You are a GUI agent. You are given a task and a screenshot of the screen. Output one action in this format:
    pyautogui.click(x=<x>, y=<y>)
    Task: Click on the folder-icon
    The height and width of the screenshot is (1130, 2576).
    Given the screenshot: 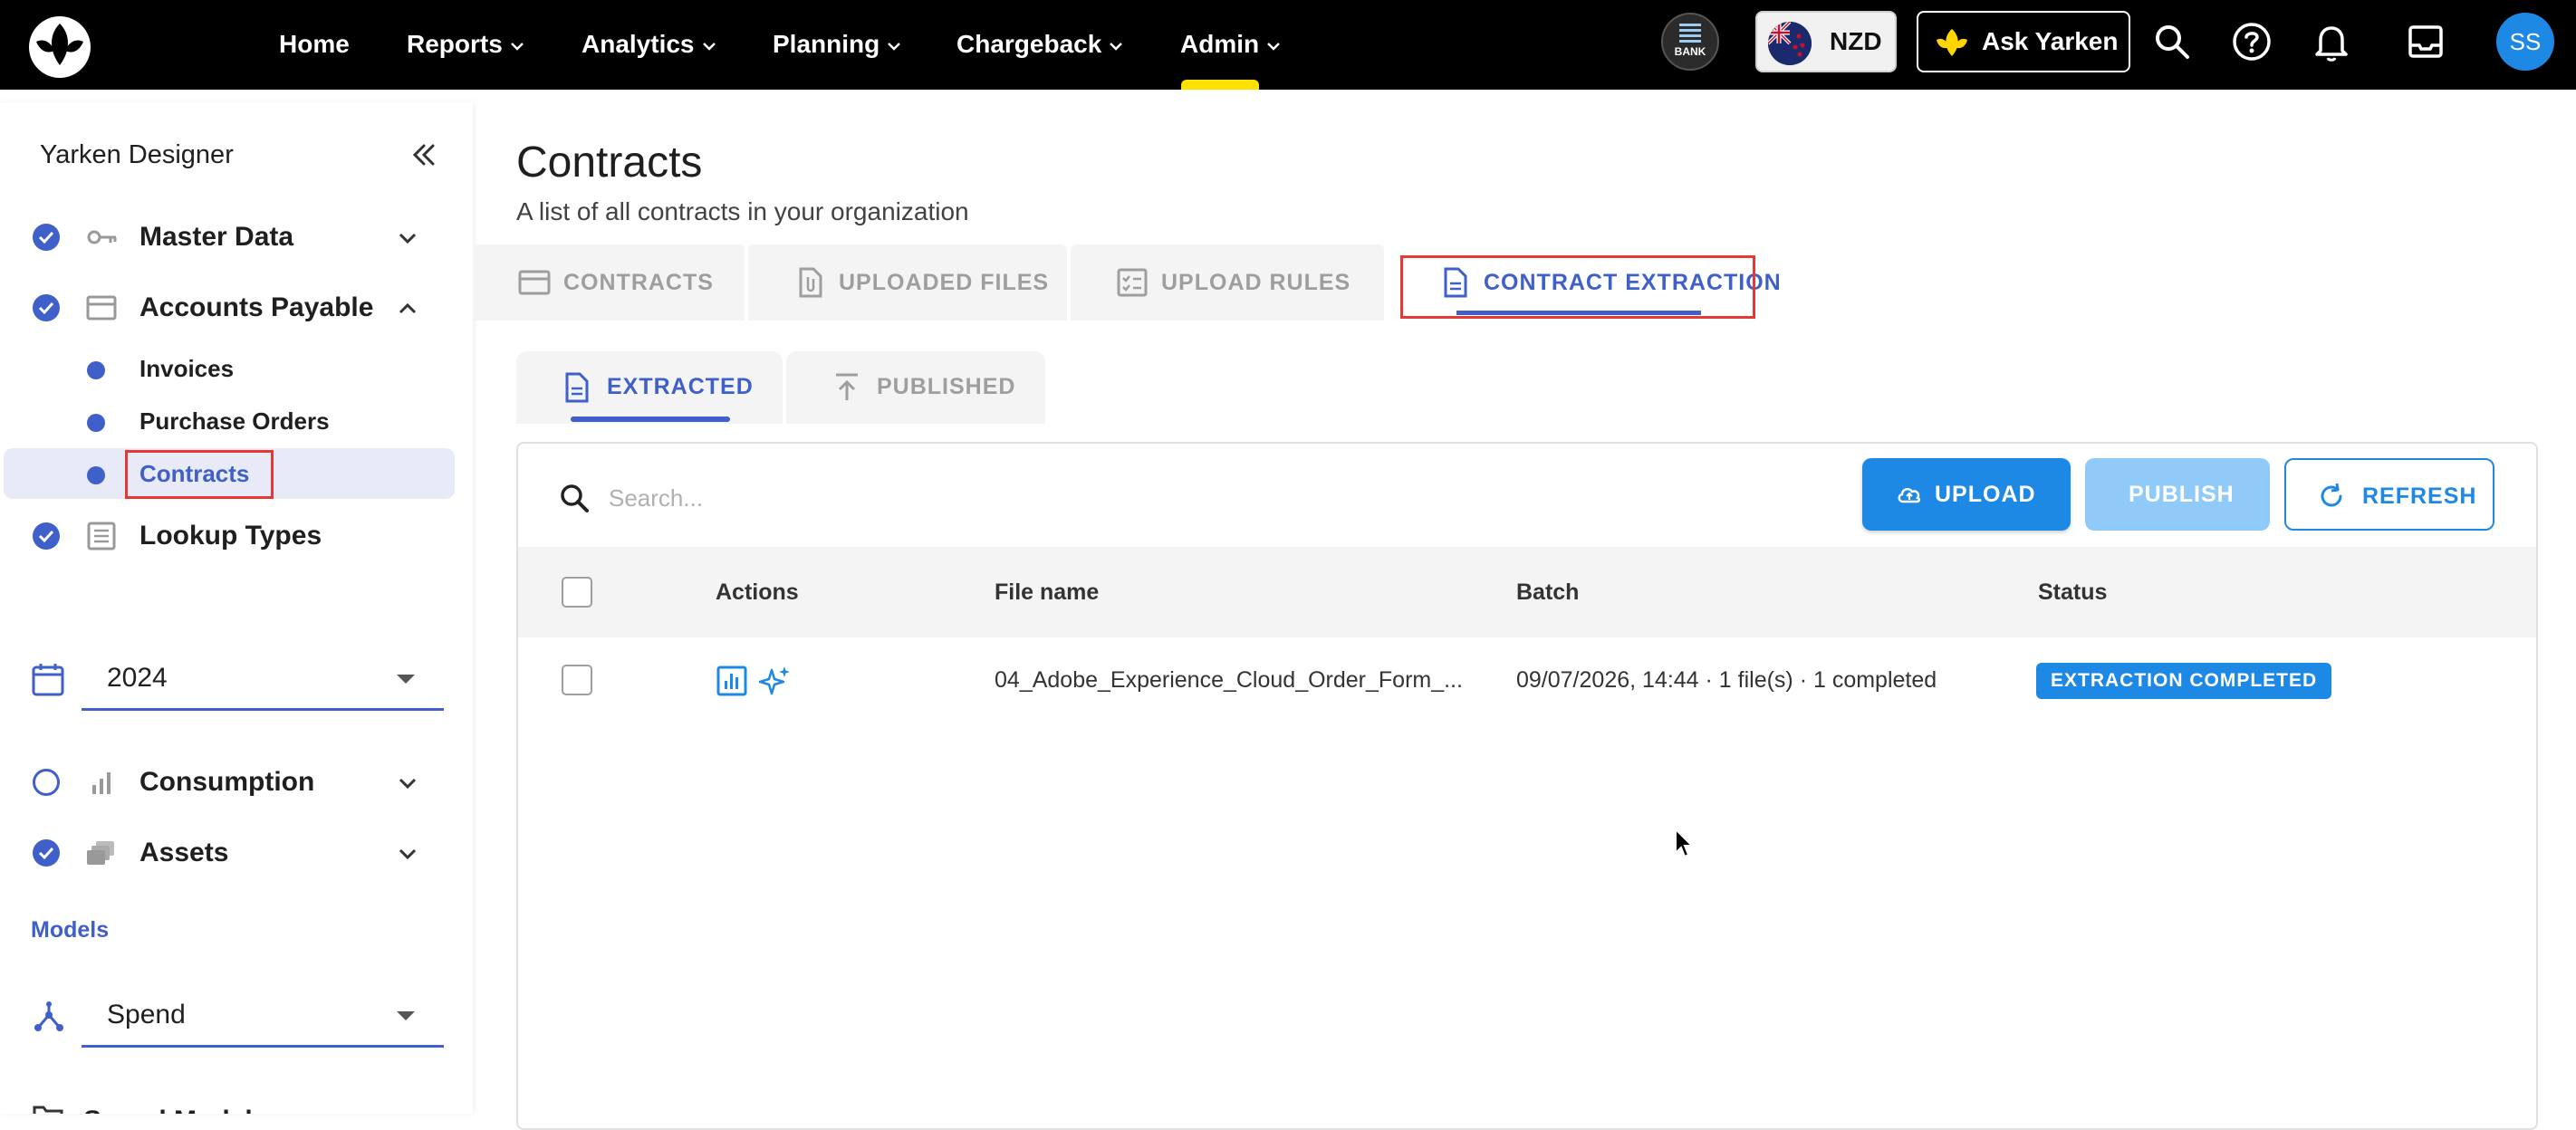 What is the action you would take?
    pyautogui.click(x=48, y=1110)
    